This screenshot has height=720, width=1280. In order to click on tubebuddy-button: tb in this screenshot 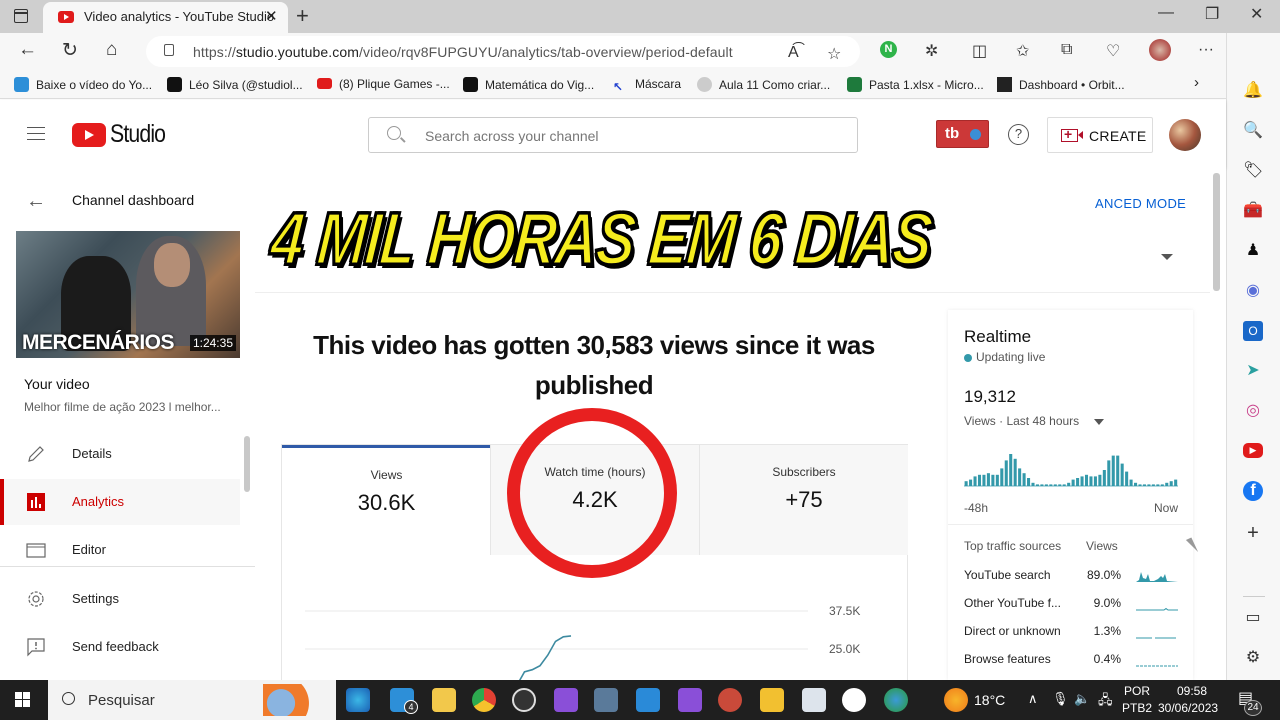, I will do `click(962, 134)`.